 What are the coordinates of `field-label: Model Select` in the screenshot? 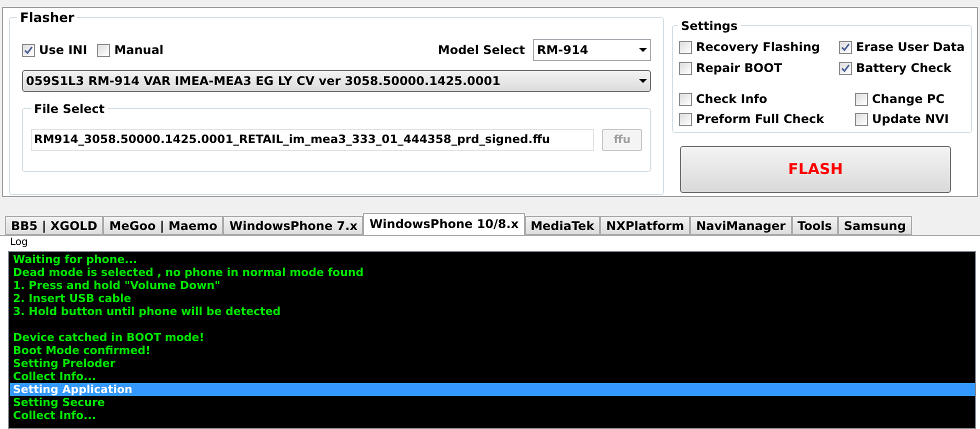 It's located at (481, 50).